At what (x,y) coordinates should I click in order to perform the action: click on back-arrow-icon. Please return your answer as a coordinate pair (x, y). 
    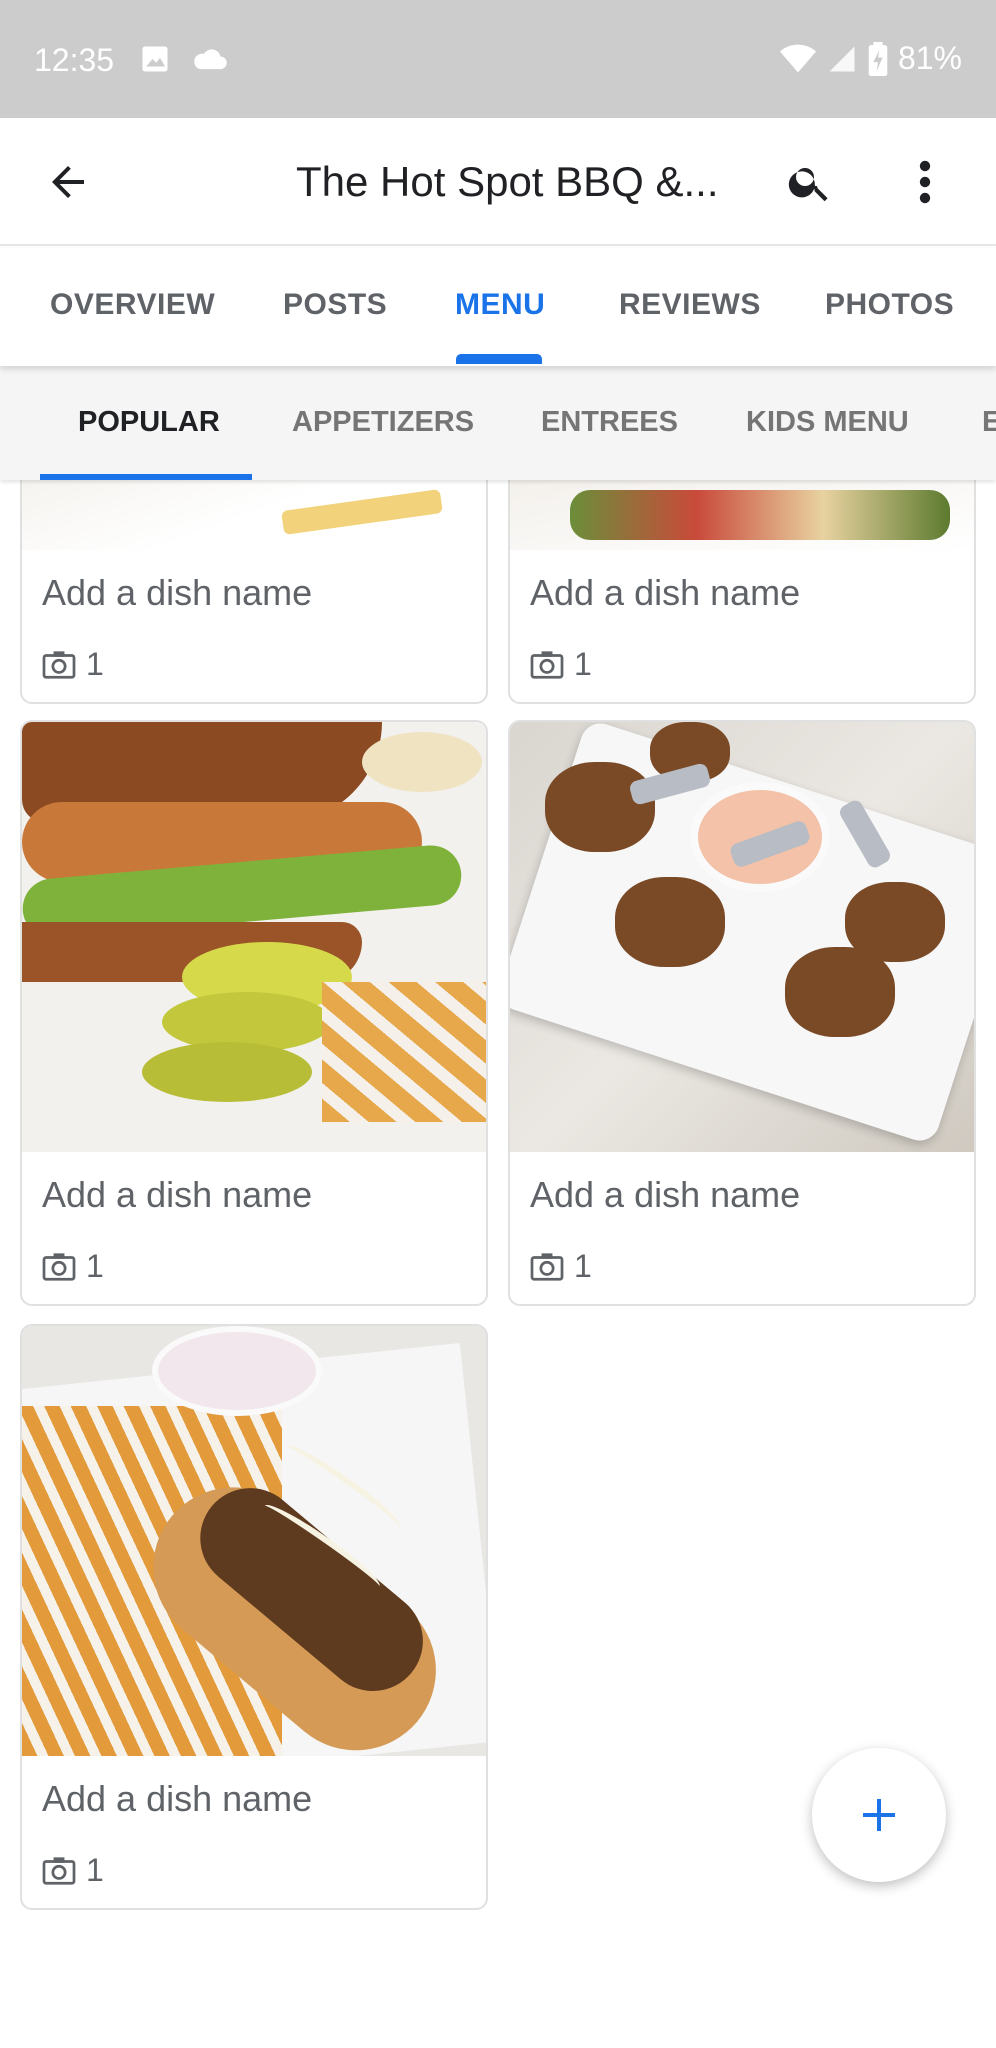
    Looking at the image, I should click on (68, 182).